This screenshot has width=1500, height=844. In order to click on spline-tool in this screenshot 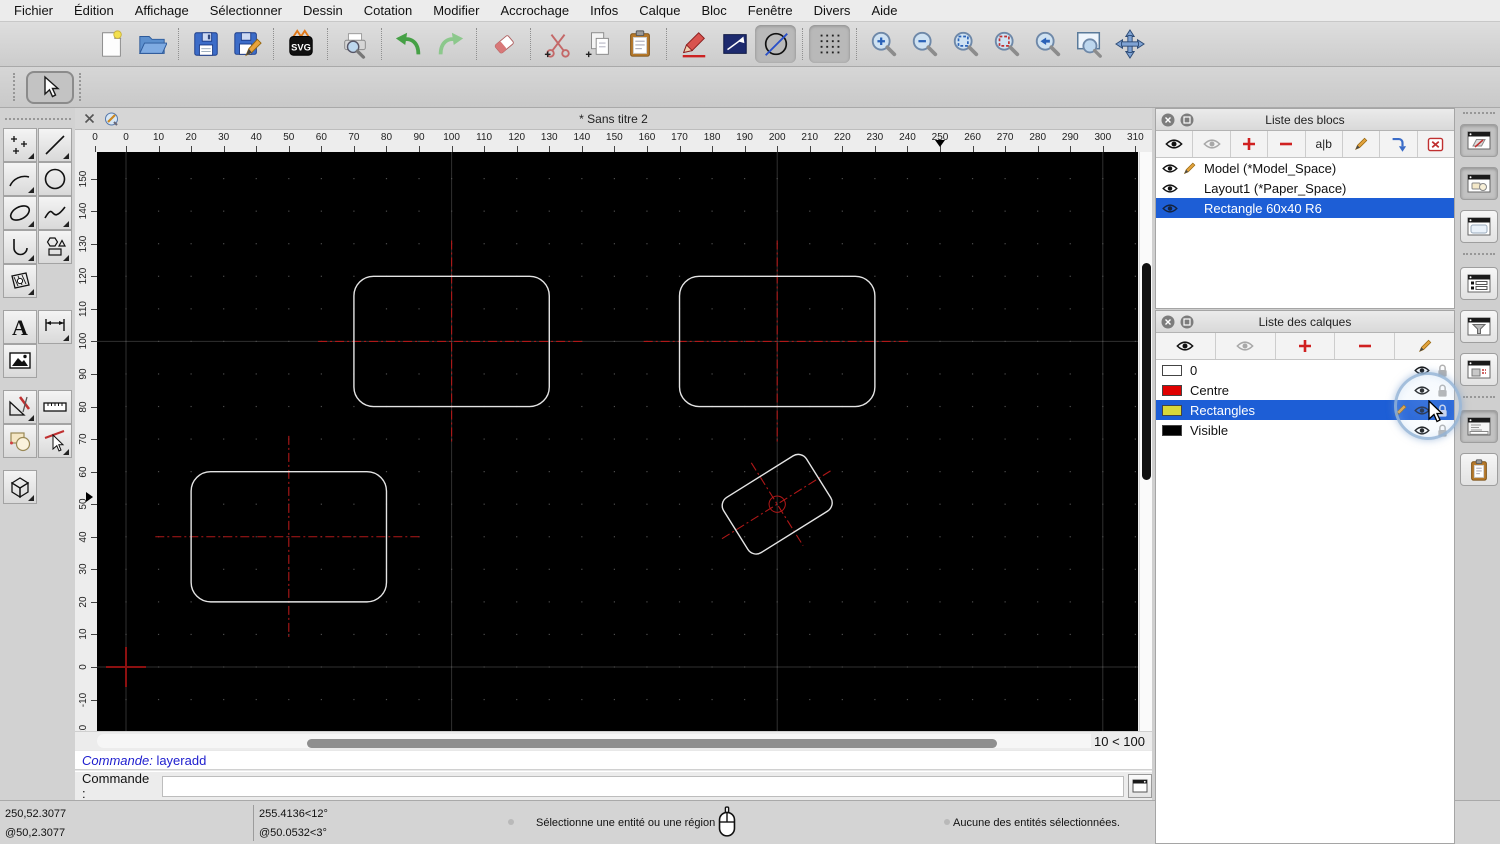, I will do `click(55, 213)`.